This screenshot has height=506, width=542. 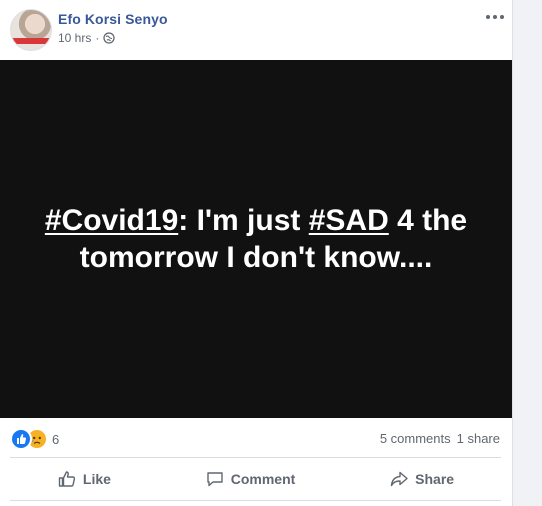 What do you see at coordinates (31, 30) in the screenshot?
I see `avatar` at bounding box center [31, 30].